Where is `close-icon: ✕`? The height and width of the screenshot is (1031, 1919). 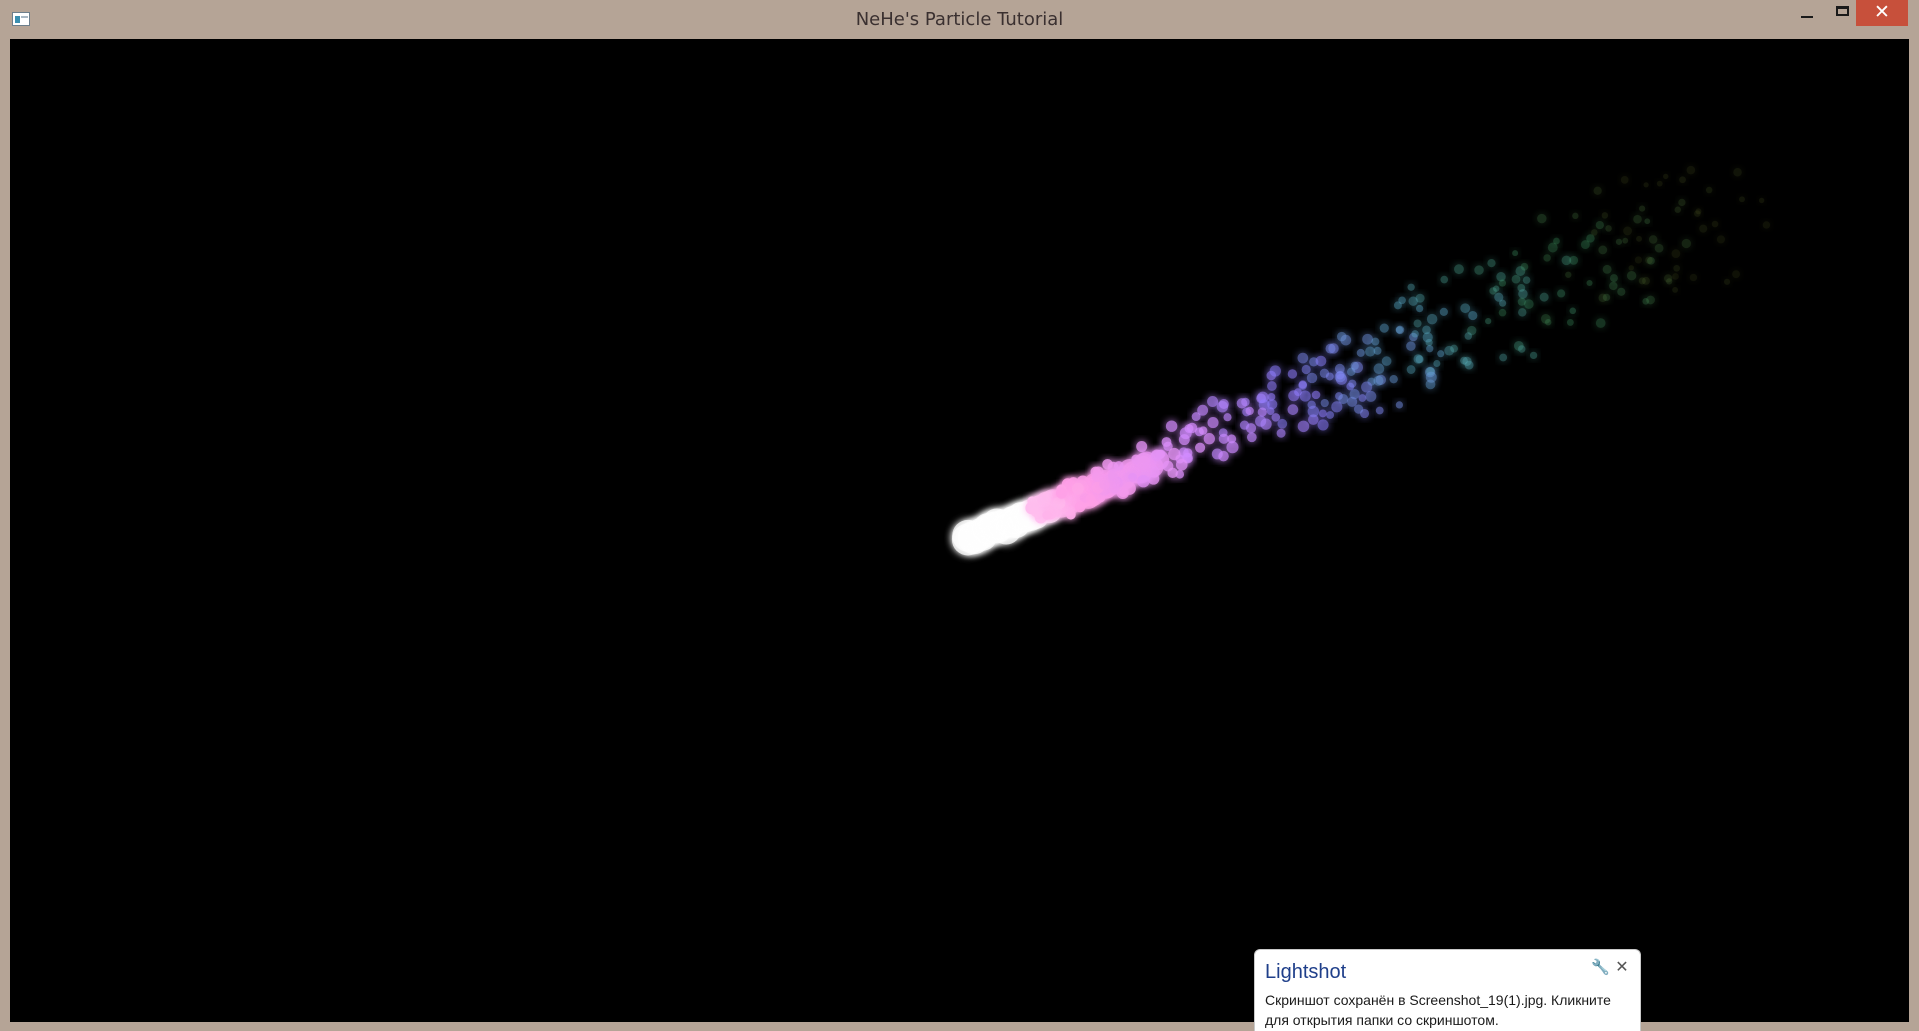
close-icon: ✕ is located at coordinates (1622, 967).